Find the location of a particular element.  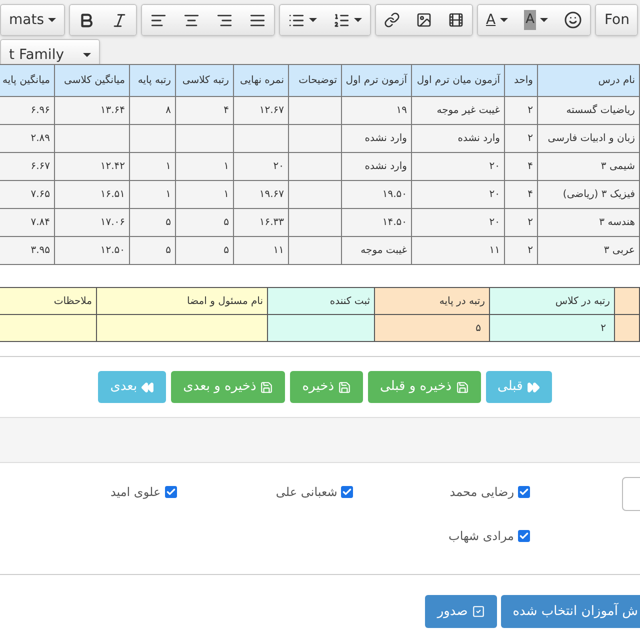

table-cell: ۱۶.۵۱ is located at coordinates (112, 194).